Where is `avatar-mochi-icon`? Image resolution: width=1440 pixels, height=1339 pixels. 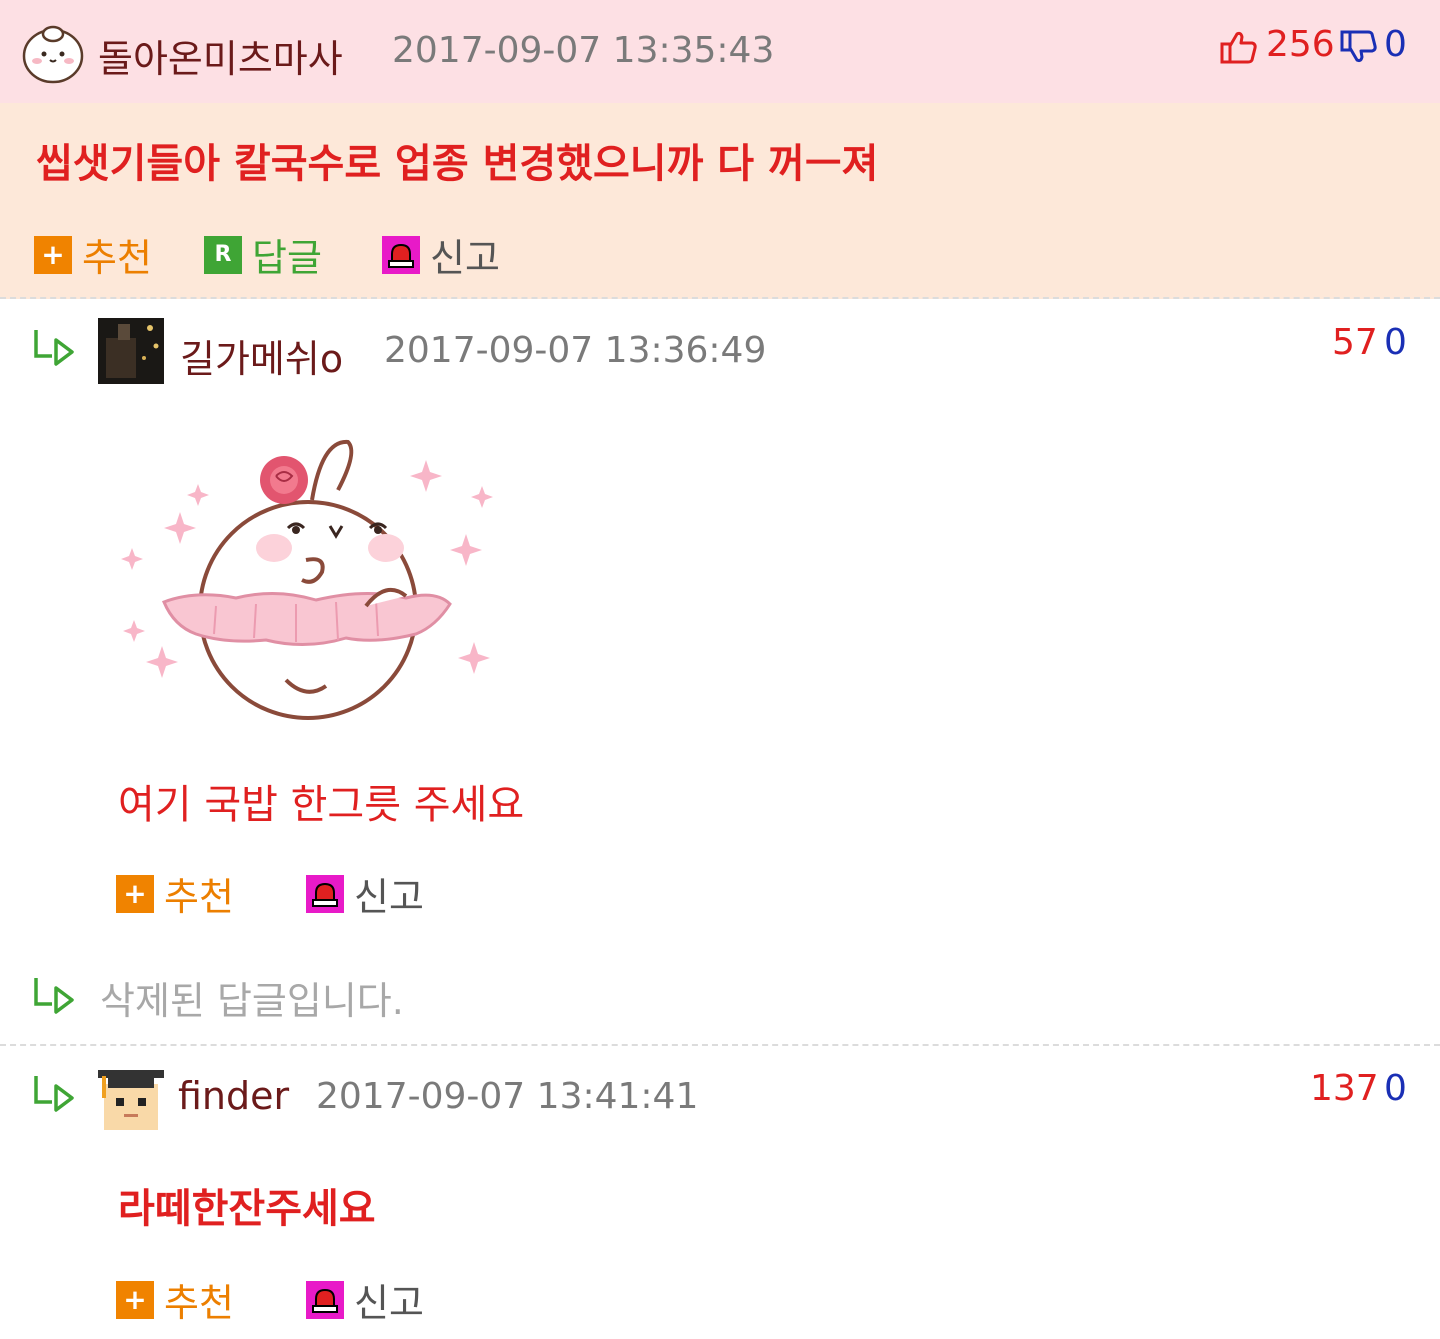 avatar-mochi-icon is located at coordinates (53, 53).